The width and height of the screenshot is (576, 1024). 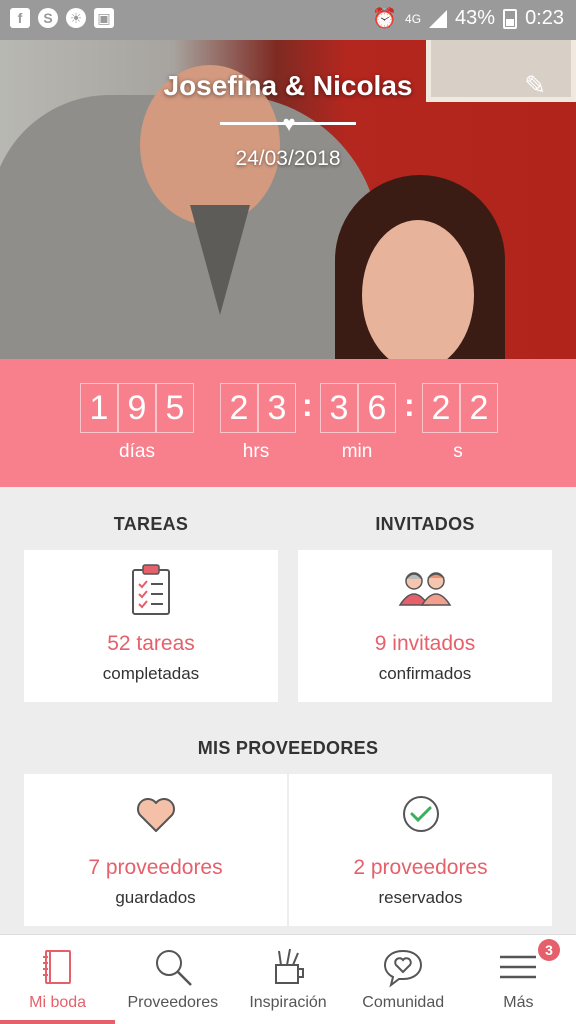 What do you see at coordinates (385, 19) in the screenshot?
I see `alarm-icon: ⏰` at bounding box center [385, 19].